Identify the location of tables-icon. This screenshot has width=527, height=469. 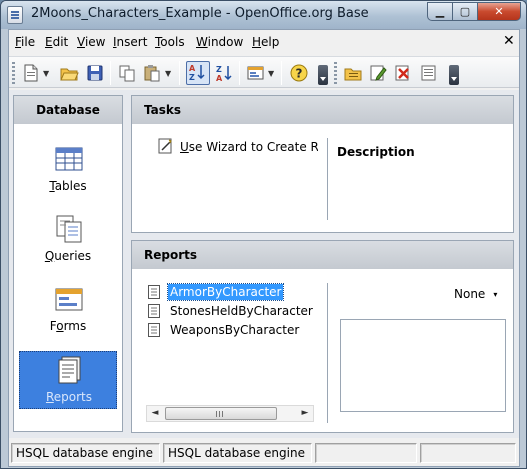
(69, 159).